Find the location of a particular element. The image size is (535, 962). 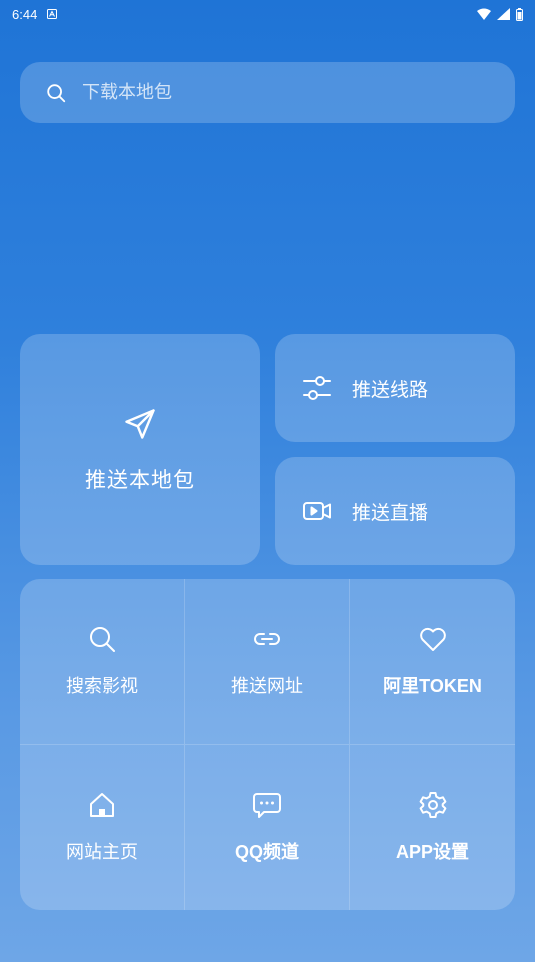

ali-token-label: 阿里TOKEN is located at coordinates (432, 686).